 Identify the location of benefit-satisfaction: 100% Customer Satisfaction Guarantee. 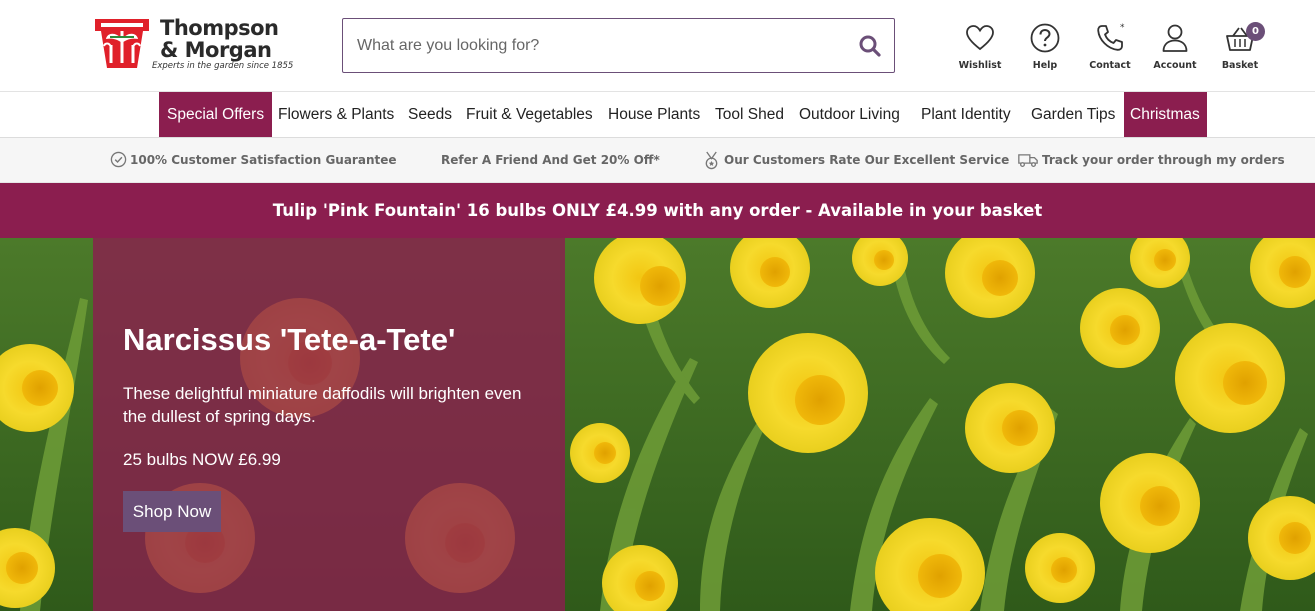
(253, 160).